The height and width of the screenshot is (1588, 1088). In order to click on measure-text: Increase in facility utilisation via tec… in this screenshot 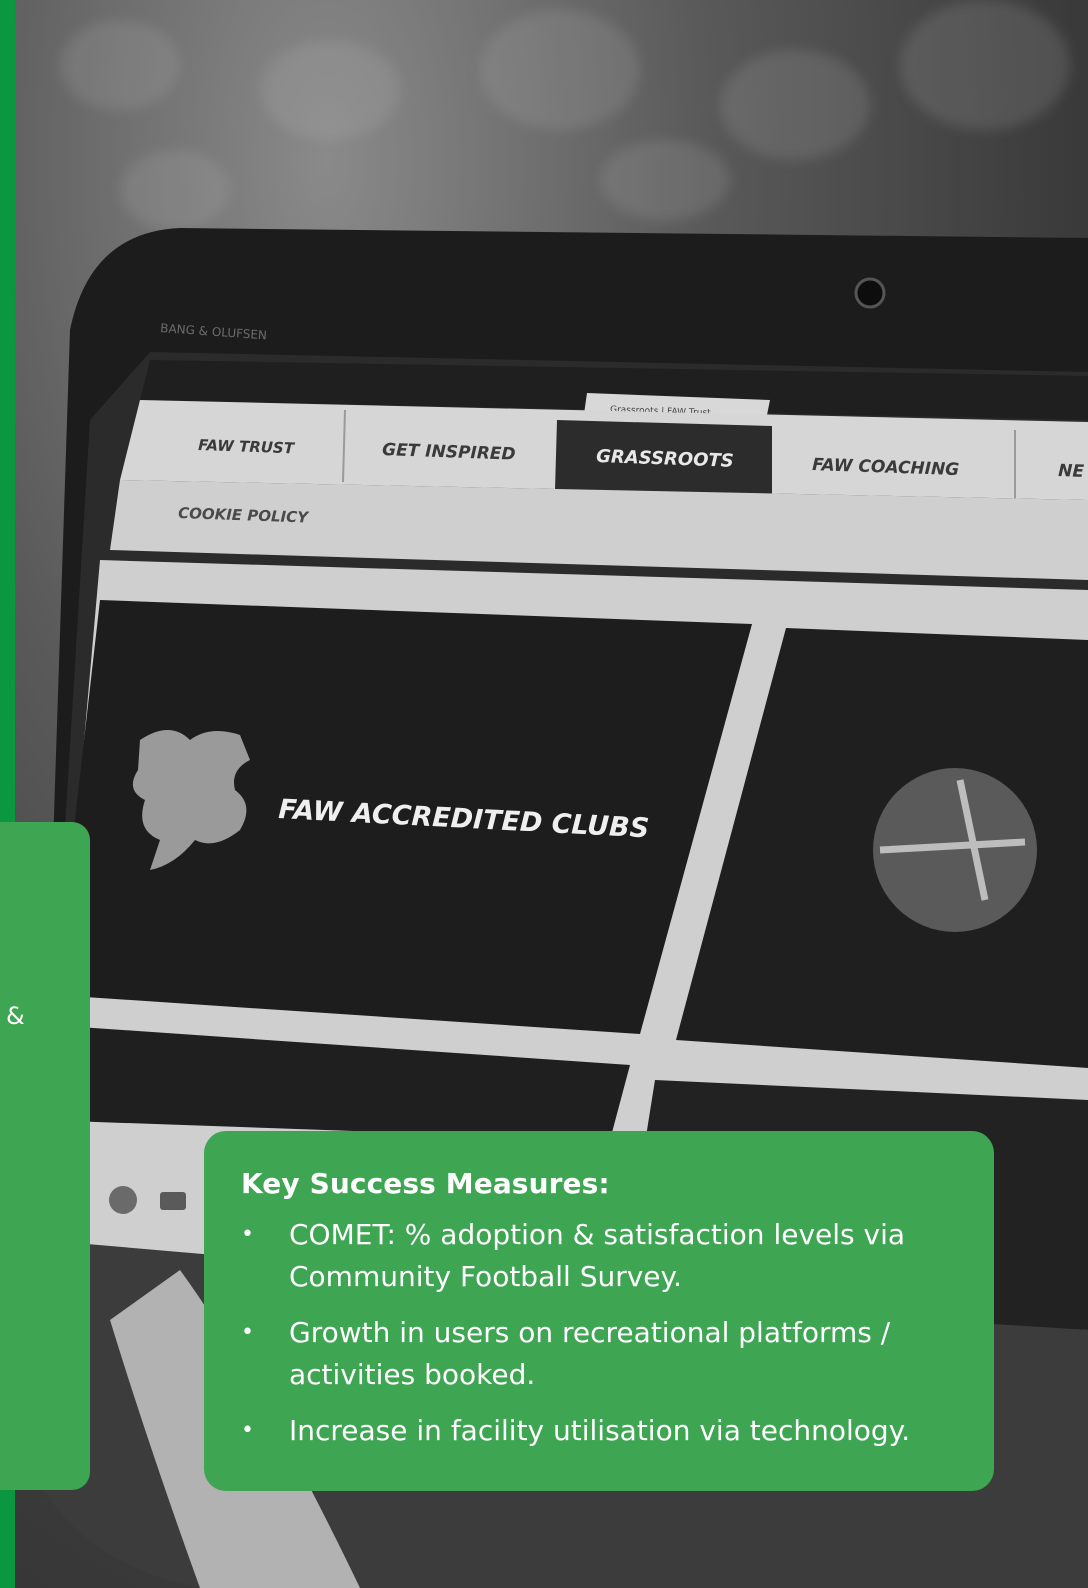, I will do `click(600, 1430)`.